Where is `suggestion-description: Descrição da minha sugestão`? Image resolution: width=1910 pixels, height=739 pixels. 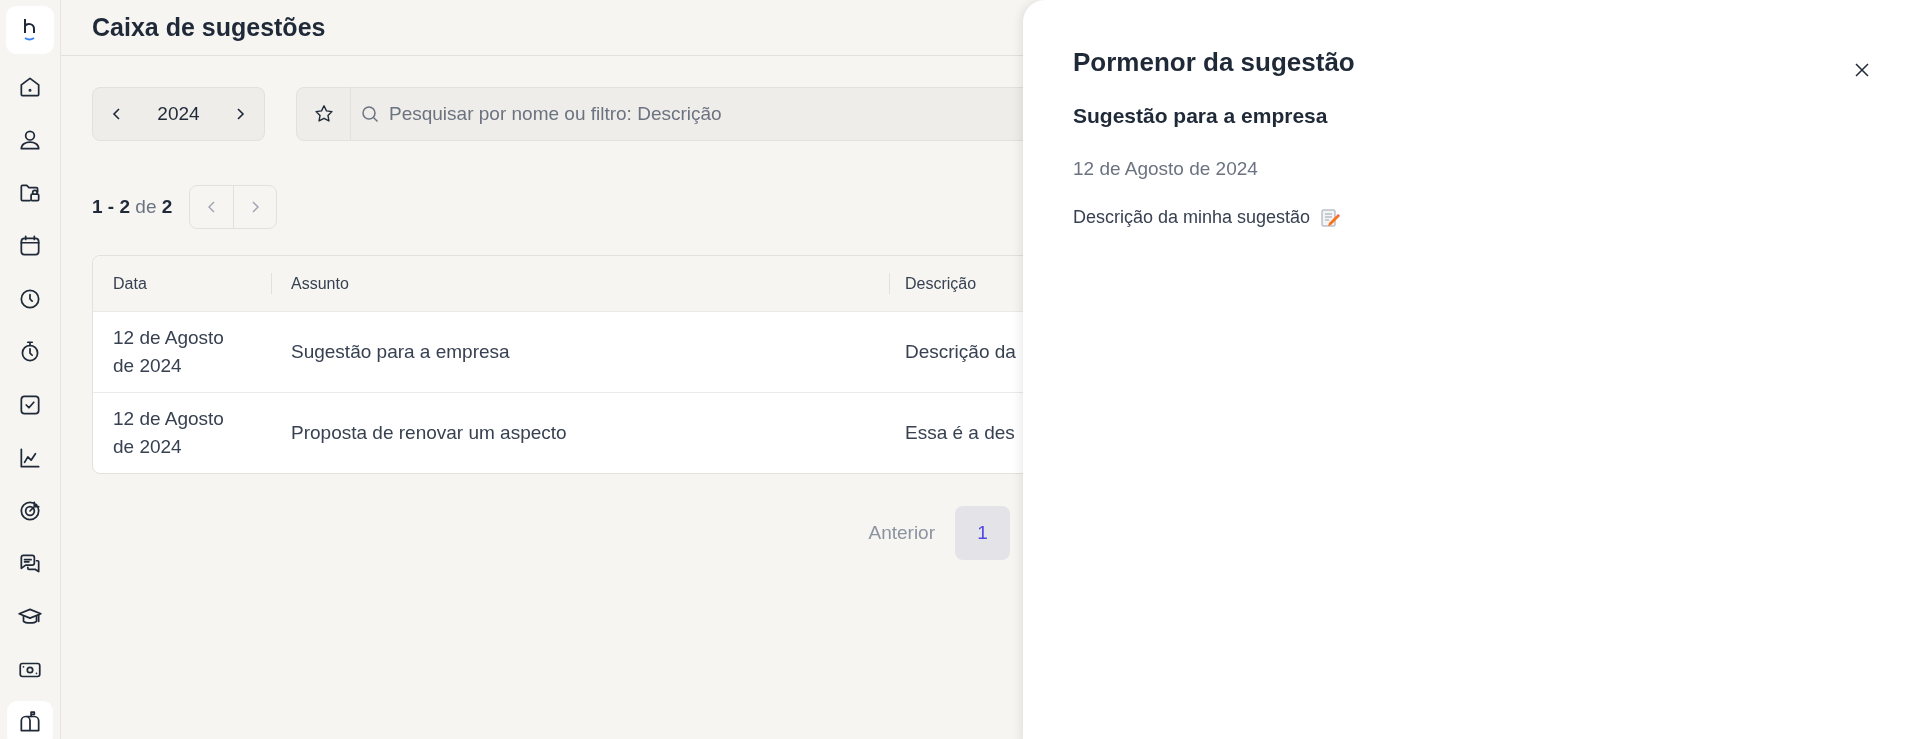
suggestion-description: Descrição da minha sugestão is located at coordinates (1192, 217).